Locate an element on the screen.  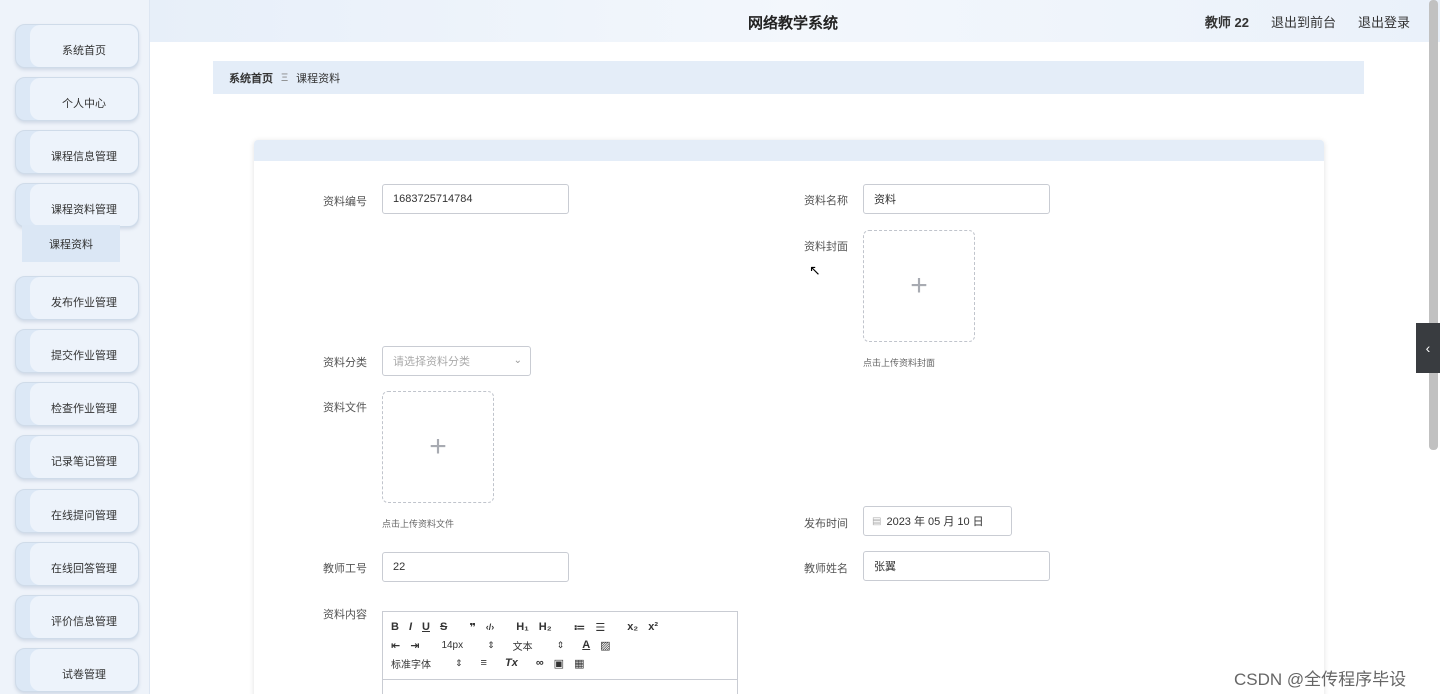
ordered-list-button: ≔ is located at coordinates (580, 627).